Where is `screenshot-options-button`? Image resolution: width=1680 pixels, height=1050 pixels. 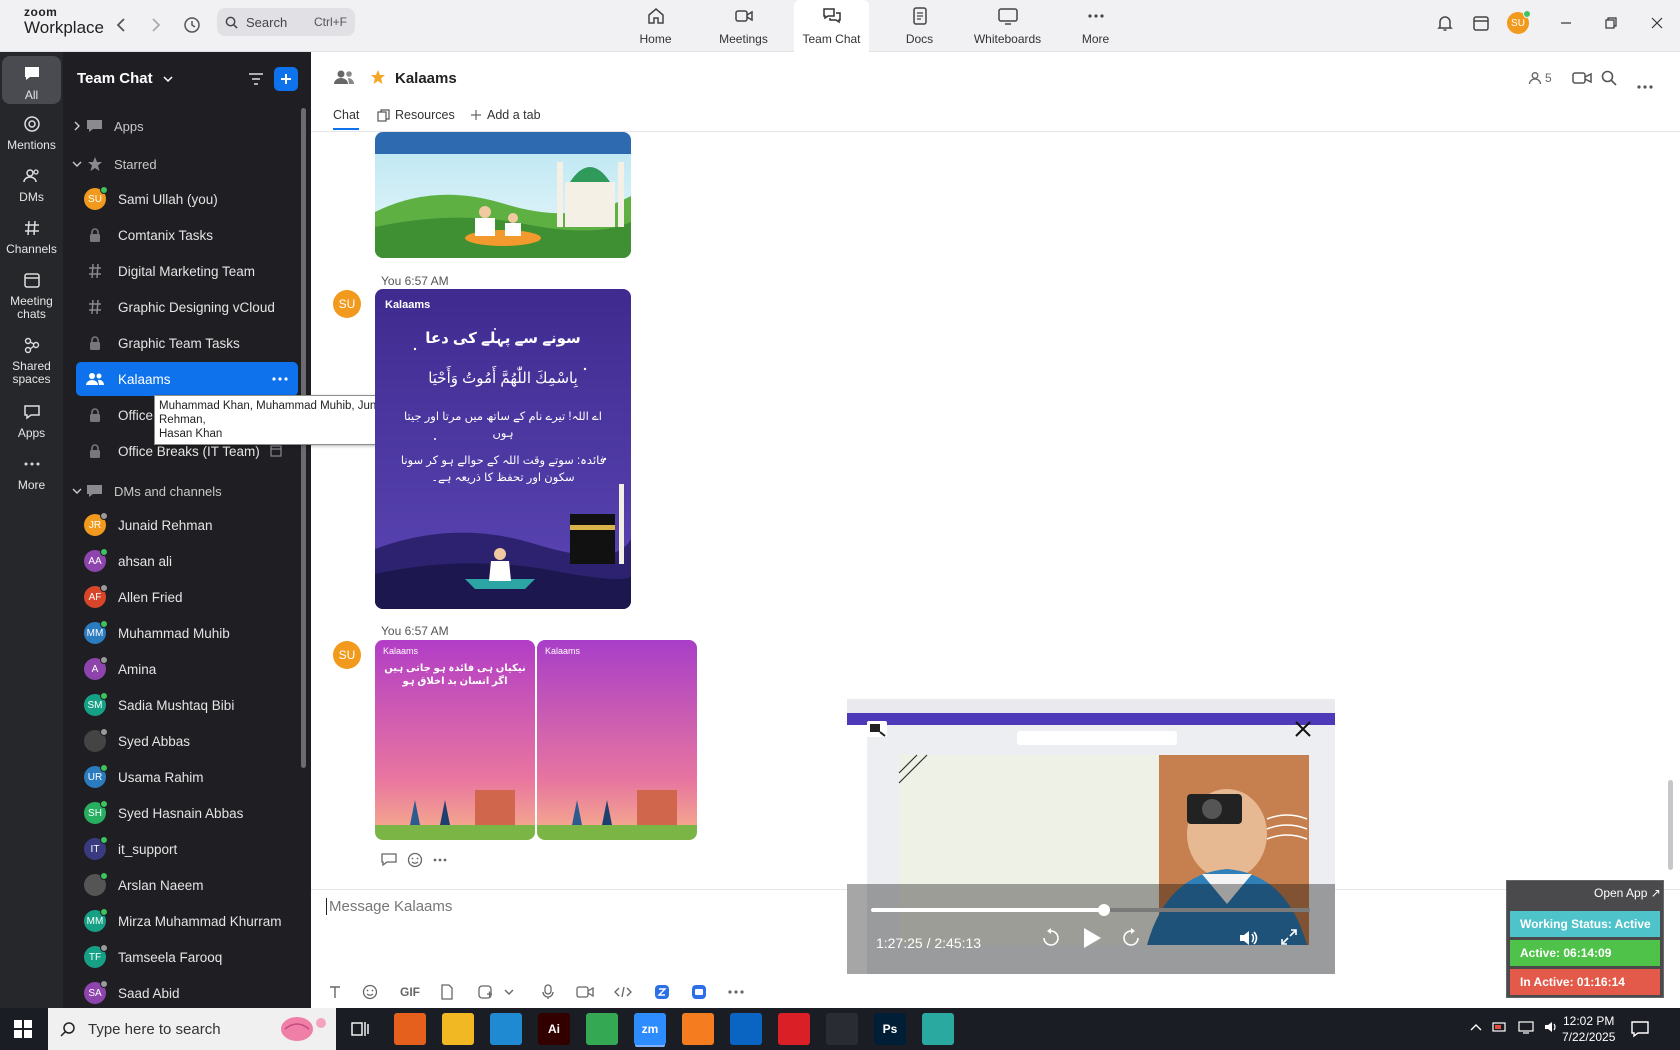
screenshot-options-button is located at coordinates (509, 992).